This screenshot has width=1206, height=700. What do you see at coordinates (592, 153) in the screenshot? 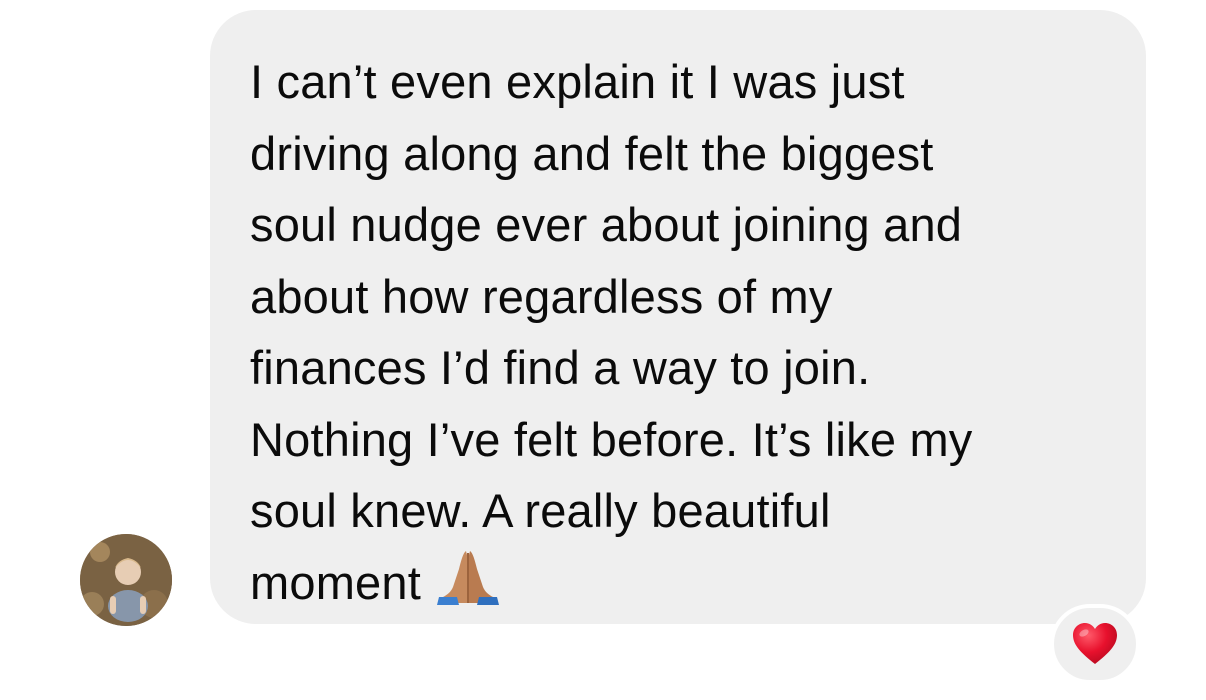
I see `message-line: driving along and felt the biggest` at bounding box center [592, 153].